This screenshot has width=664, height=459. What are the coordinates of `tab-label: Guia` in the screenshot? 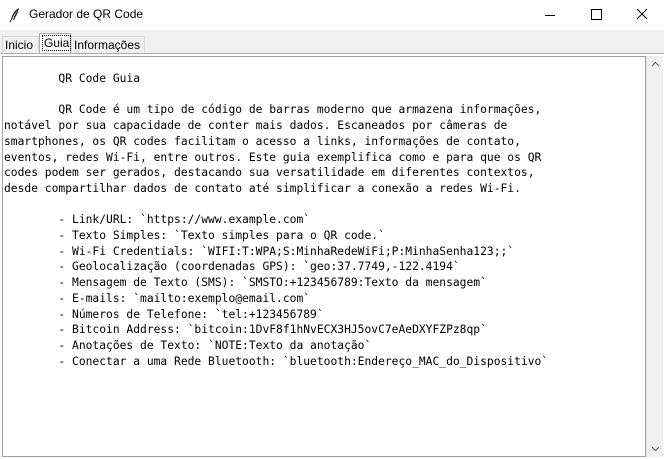 It's located at (57, 43).